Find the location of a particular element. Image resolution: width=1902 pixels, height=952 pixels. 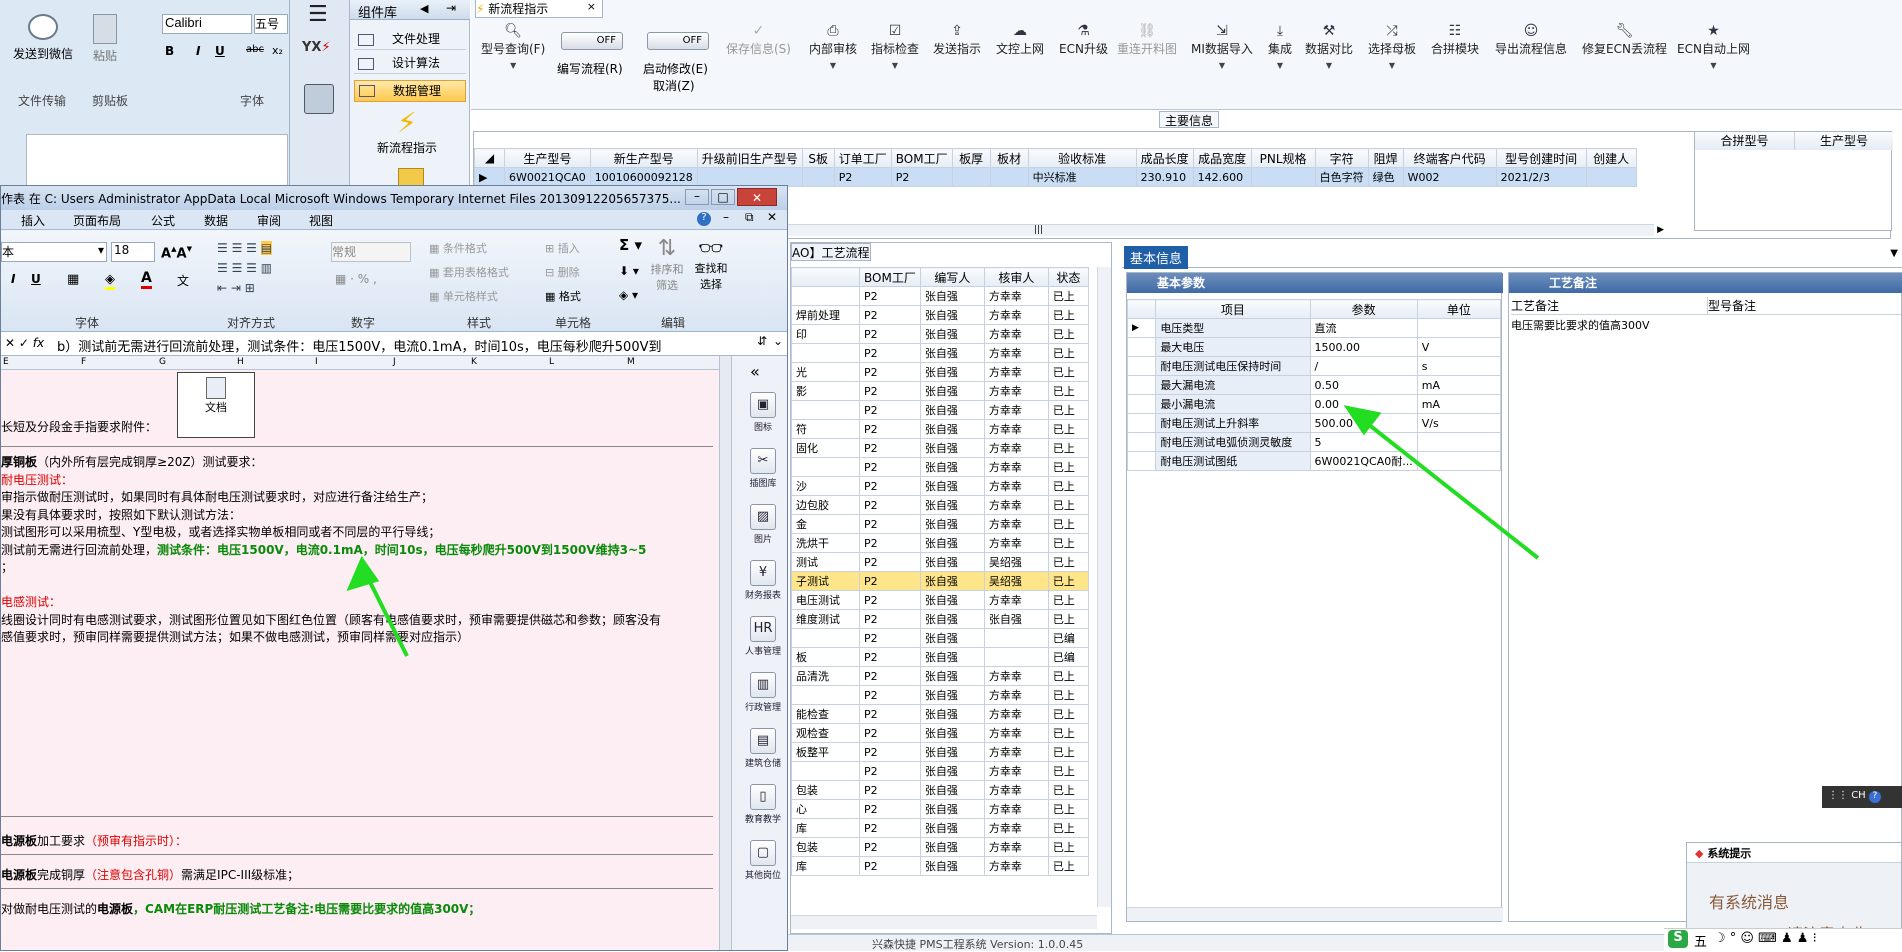

arrow-param is located at coordinates (1446, 485).